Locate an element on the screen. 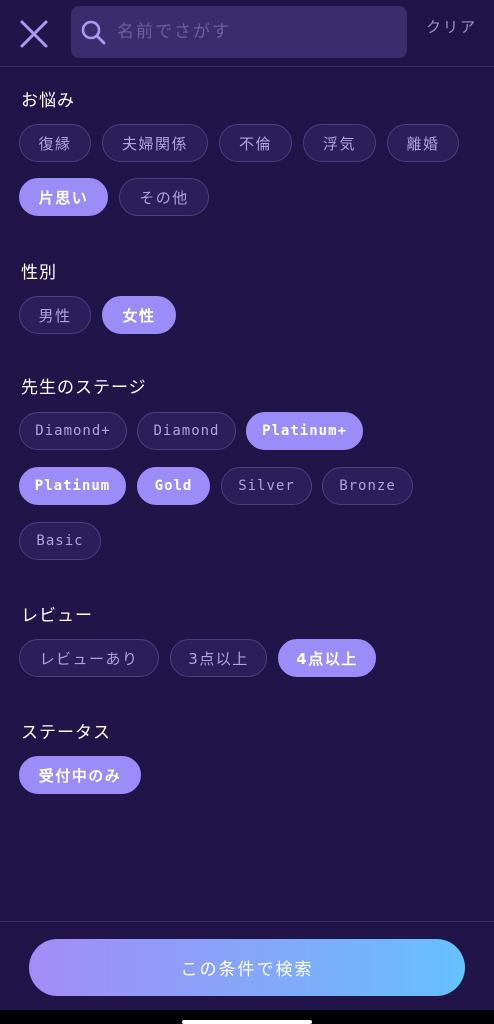  chip-stage-silver: Silver is located at coordinates (266, 486).